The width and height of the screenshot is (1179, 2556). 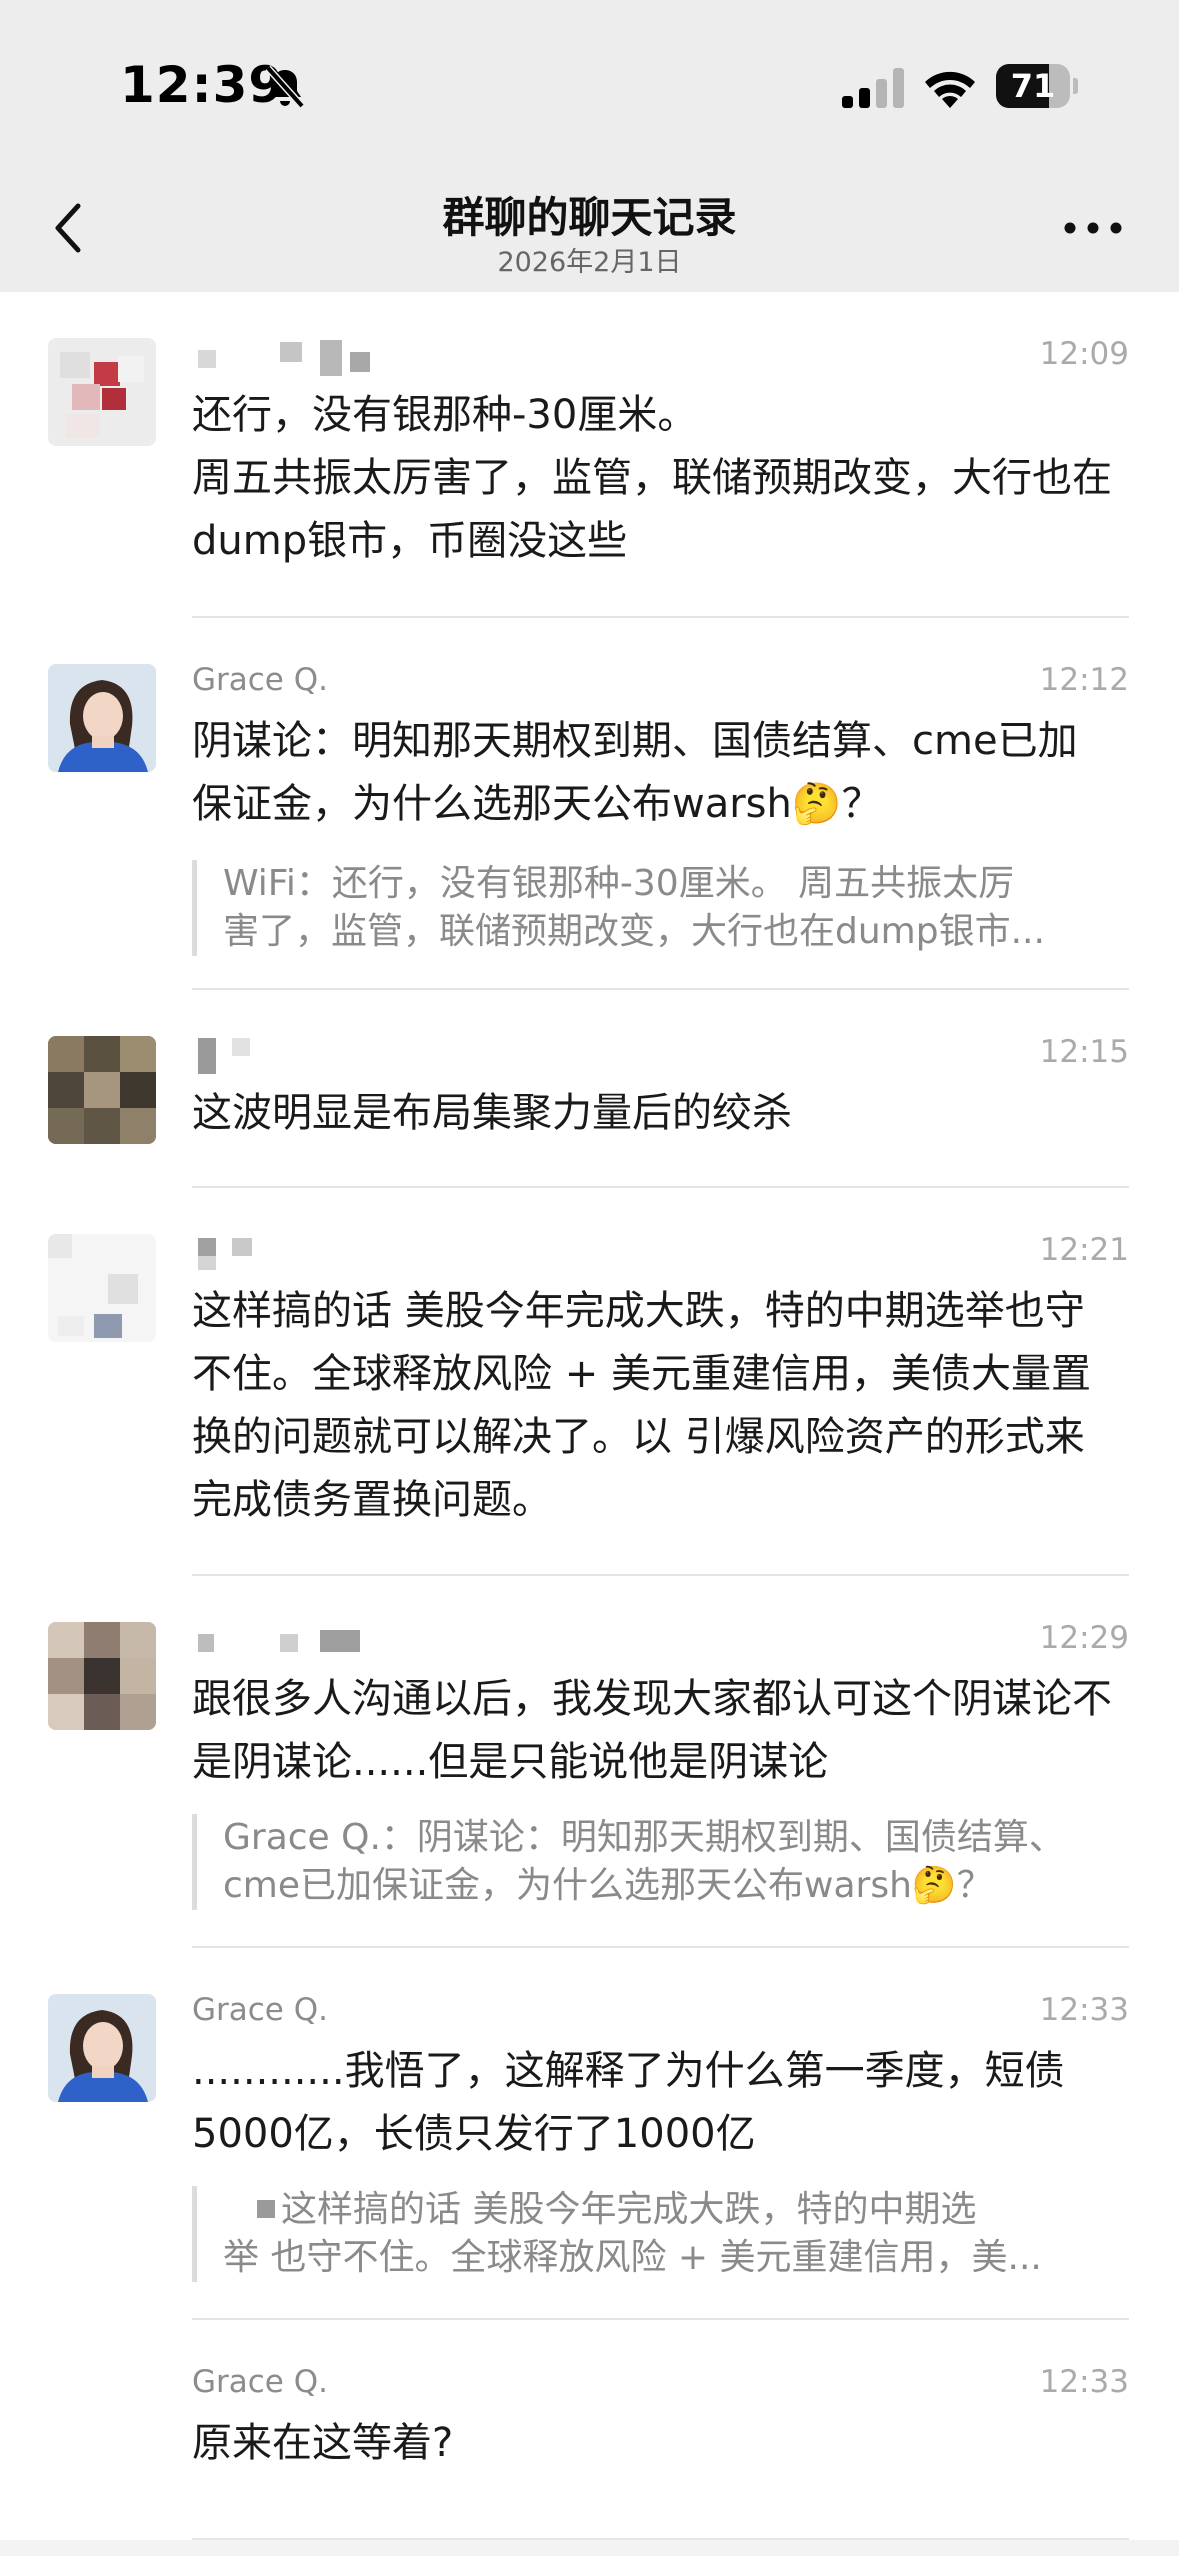 I want to click on bell-slash-icon, so click(x=285, y=87).